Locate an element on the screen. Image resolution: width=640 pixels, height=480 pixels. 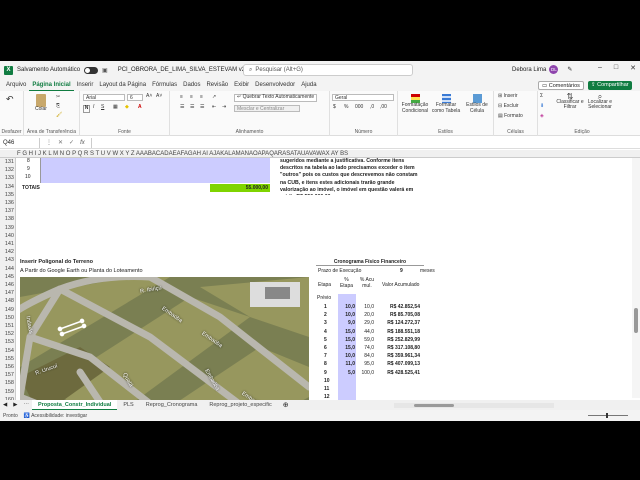
tab-1: Página Inicial is located at coordinates (51, 85).